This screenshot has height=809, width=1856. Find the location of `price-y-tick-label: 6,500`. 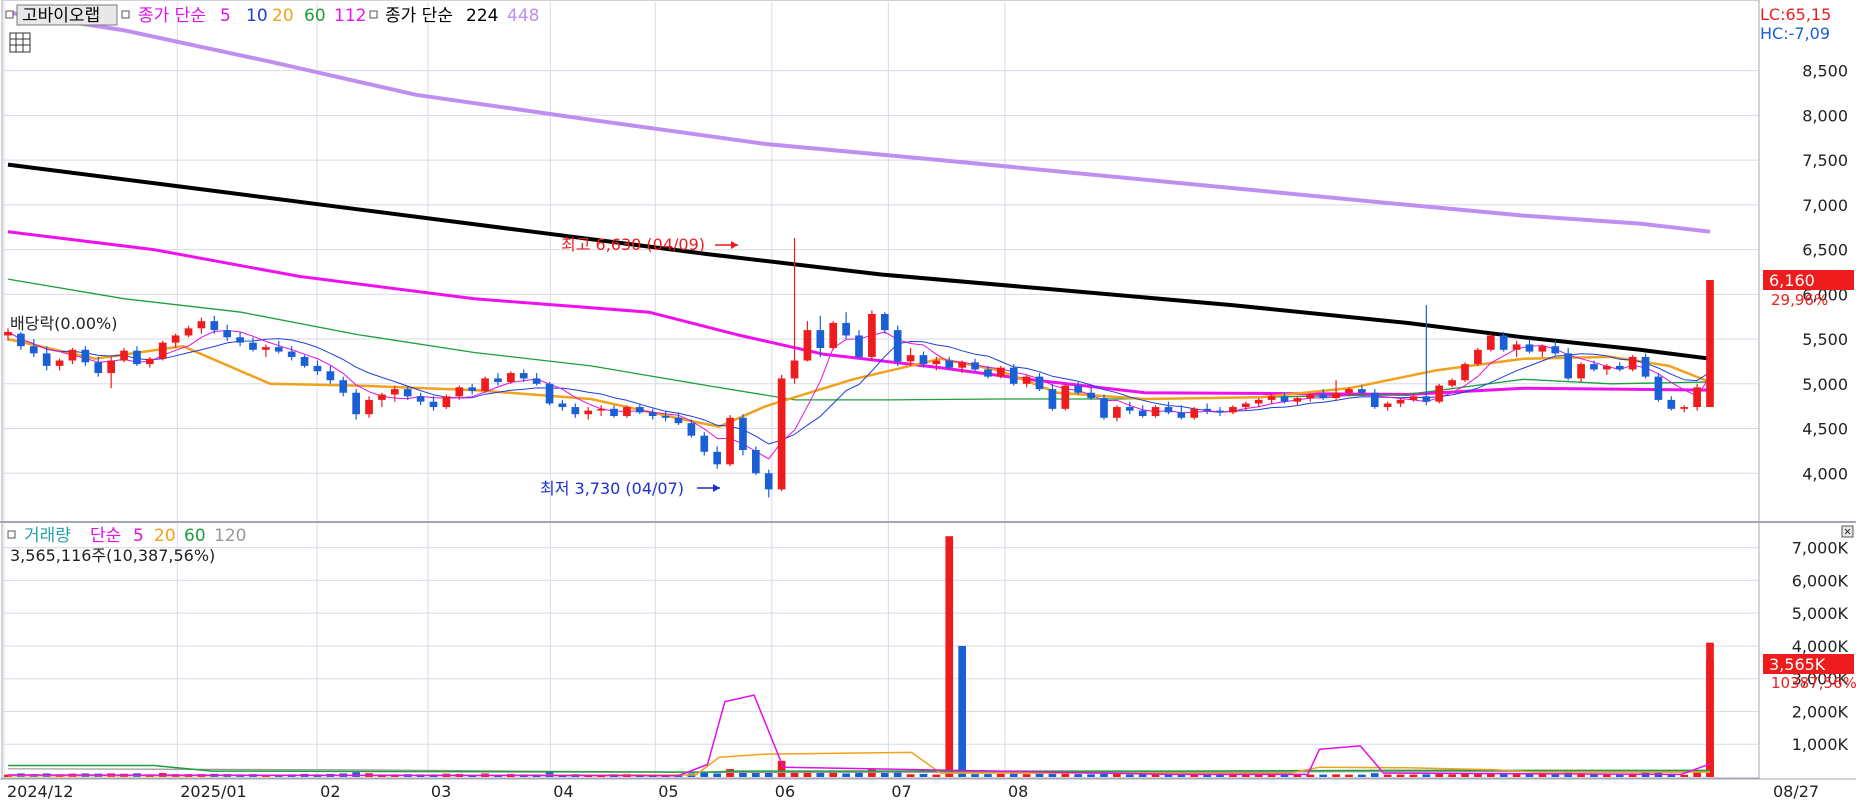

price-y-tick-label: 6,500 is located at coordinates (1825, 250).